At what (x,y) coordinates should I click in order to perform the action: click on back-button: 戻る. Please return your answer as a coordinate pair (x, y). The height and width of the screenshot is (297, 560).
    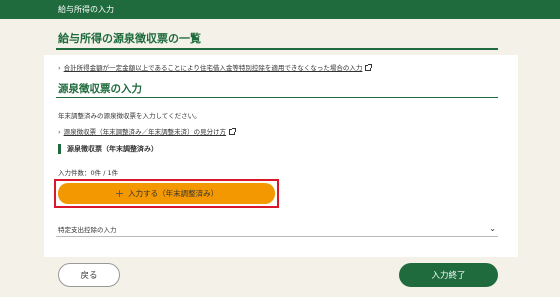
    Looking at the image, I should click on (89, 275).